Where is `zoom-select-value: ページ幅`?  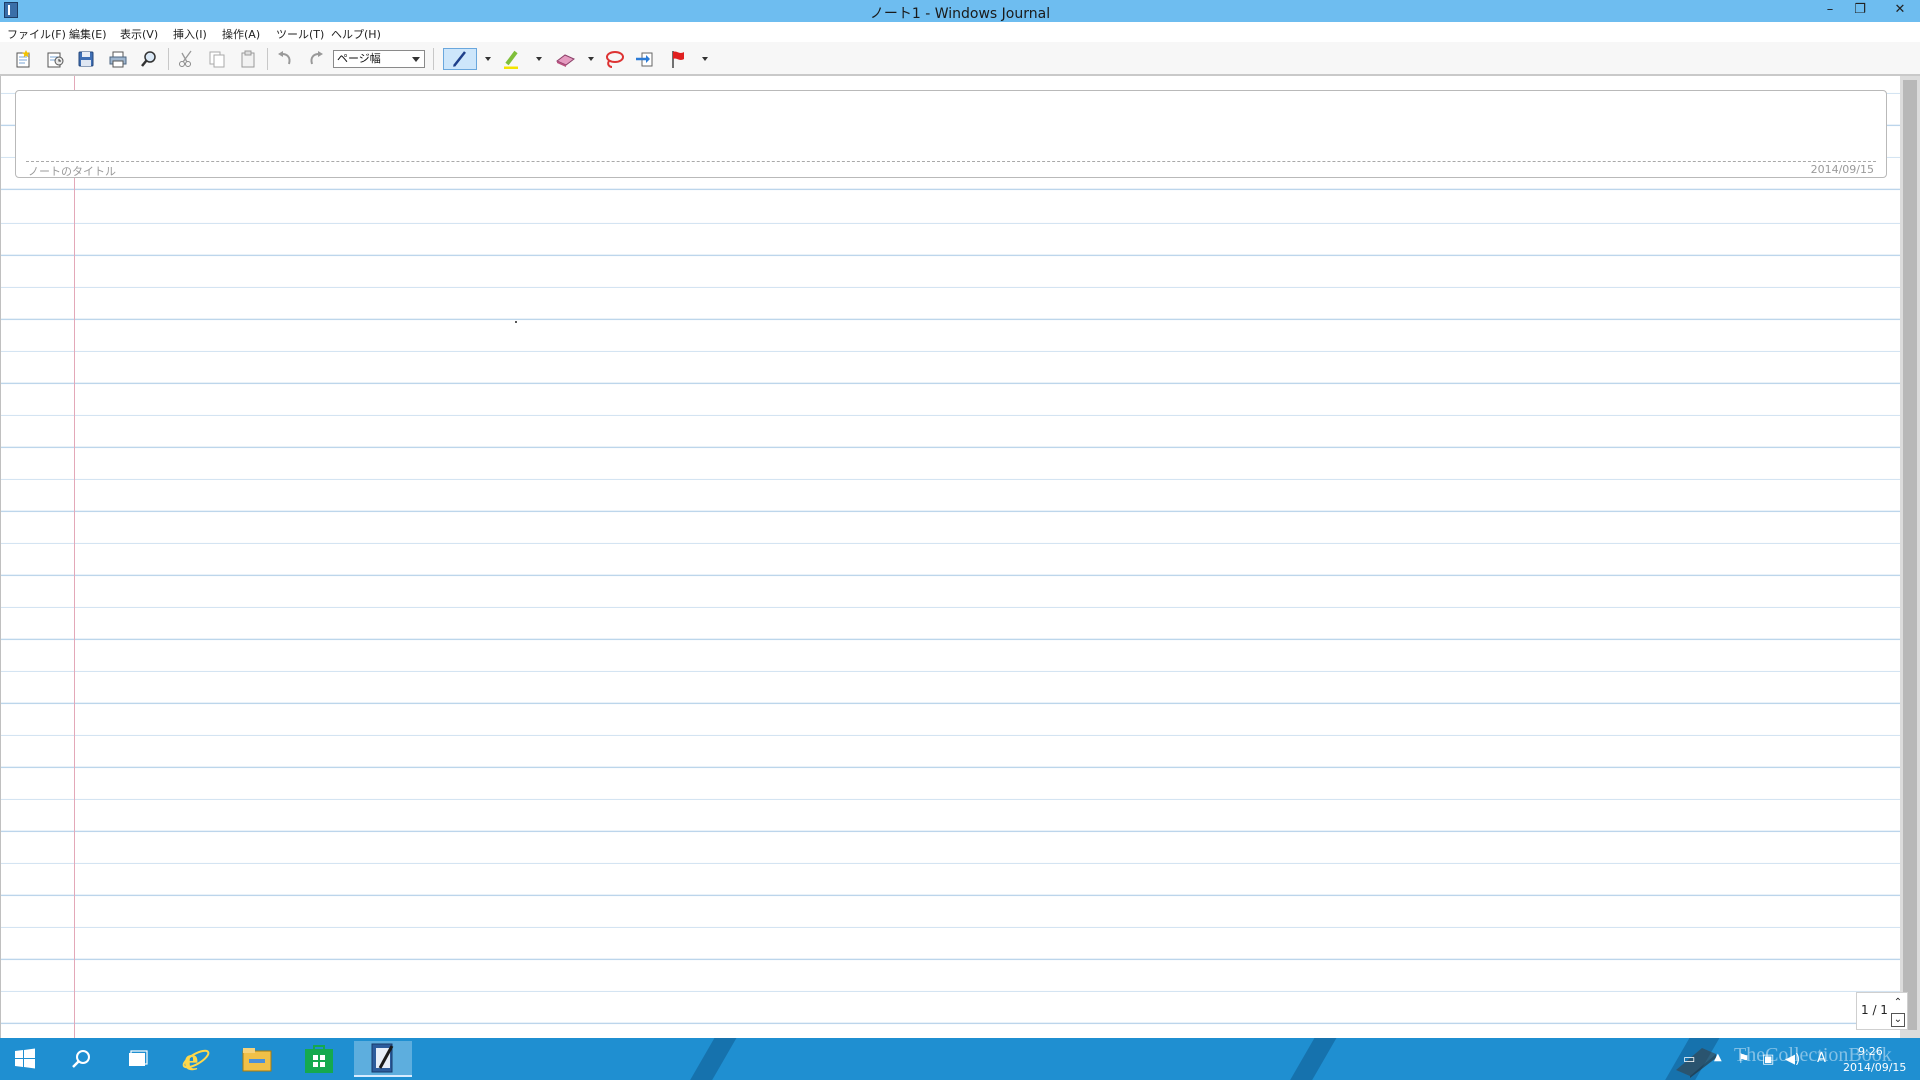
zoom-select-value: ページ幅 is located at coordinates (359, 58).